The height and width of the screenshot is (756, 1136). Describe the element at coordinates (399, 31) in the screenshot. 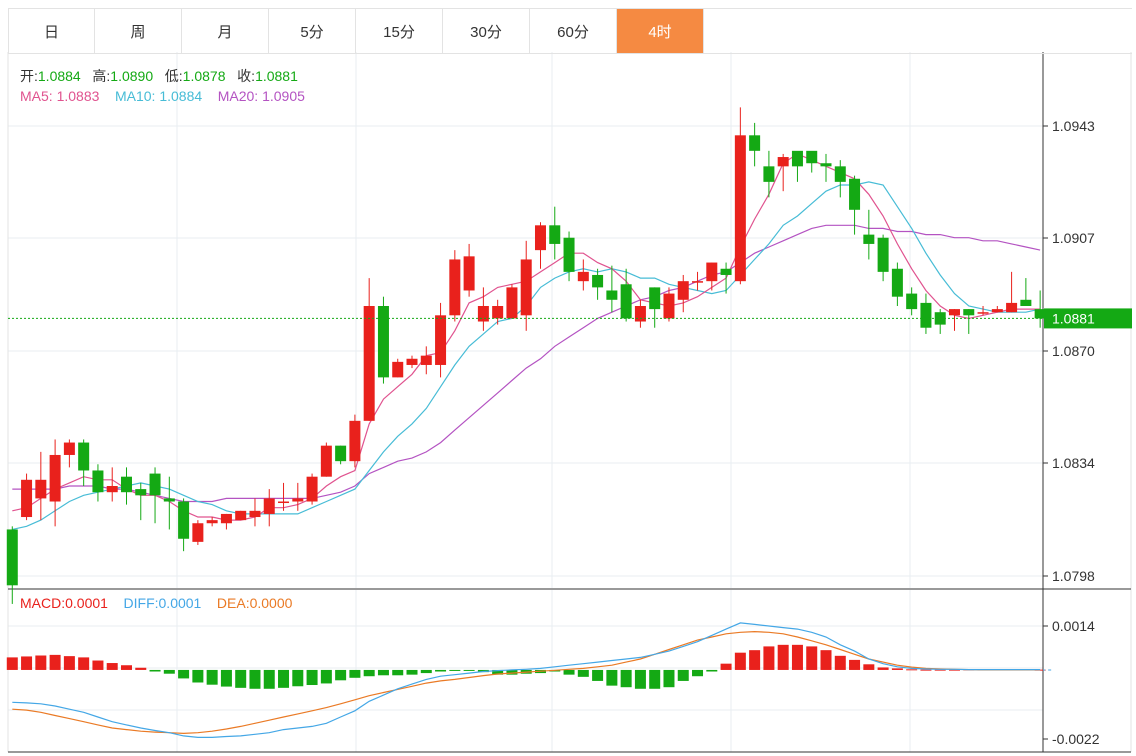

I see `tab-15分: 15分` at that location.